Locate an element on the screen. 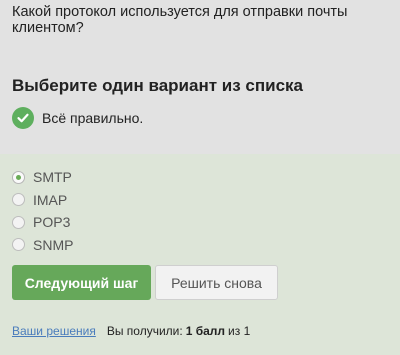 This screenshot has height=355, width=400. option-label: POP3 is located at coordinates (52, 222).